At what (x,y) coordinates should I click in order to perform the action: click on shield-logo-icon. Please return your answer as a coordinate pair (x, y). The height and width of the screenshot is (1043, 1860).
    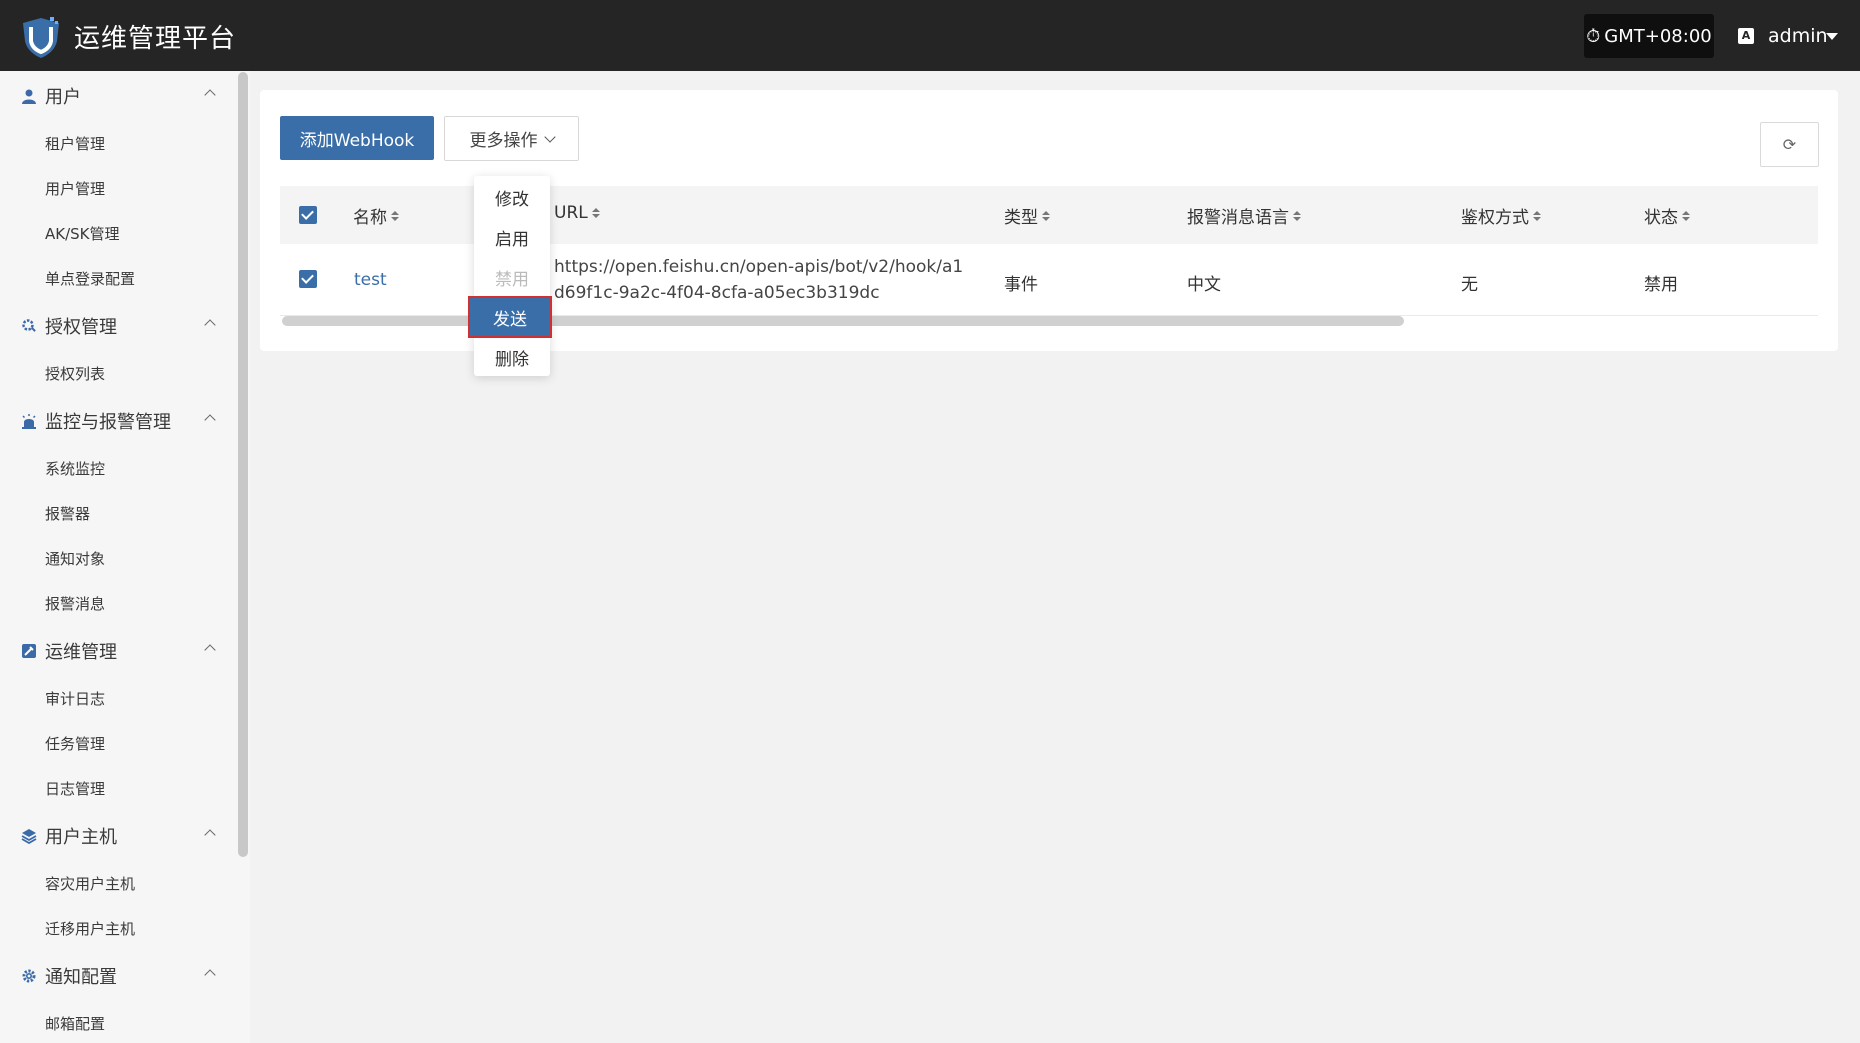
    Looking at the image, I should click on (41, 37).